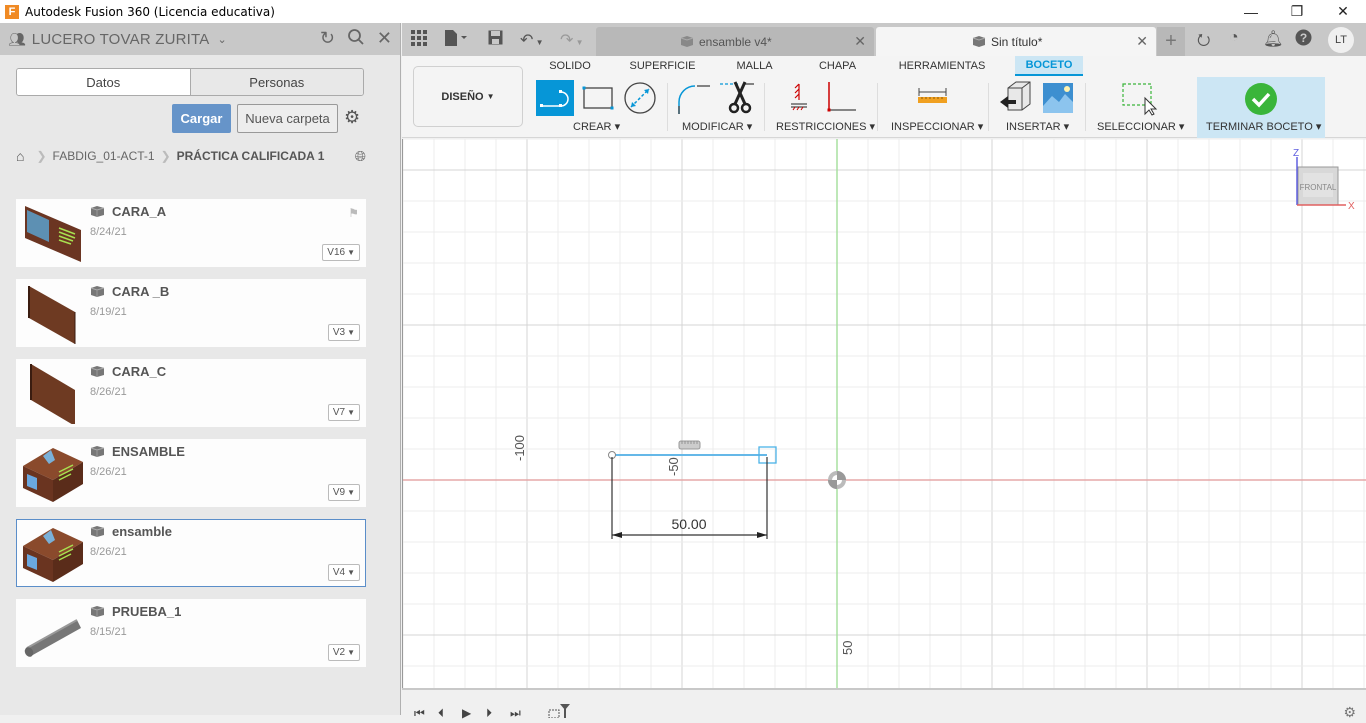 This screenshot has width=1366, height=723. Describe the element at coordinates (1325, 180) in the screenshot. I see `viewcube: FRONTAL Z X` at that location.